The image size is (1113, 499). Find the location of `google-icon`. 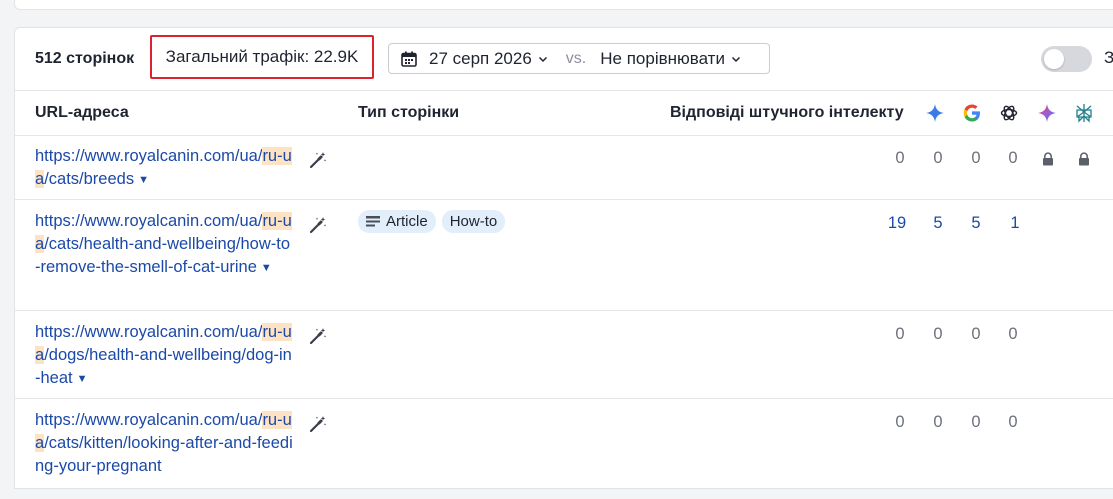

google-icon is located at coordinates (971, 113).